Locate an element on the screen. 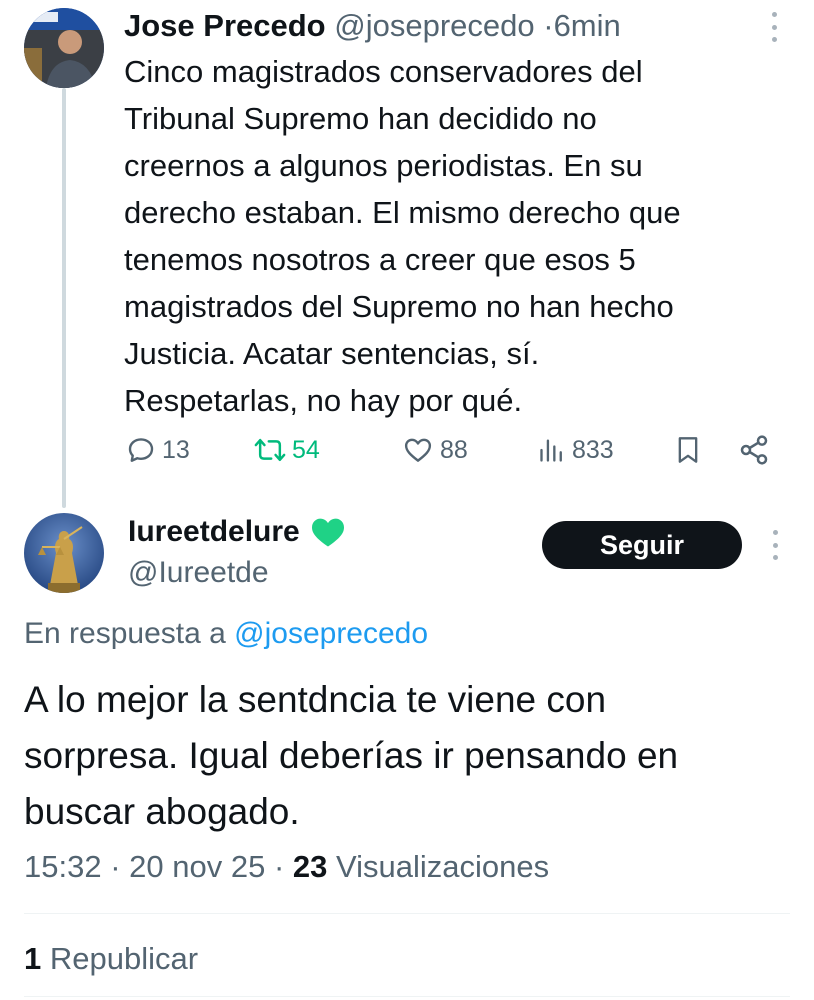  repost-count: 54 is located at coordinates (306, 449).